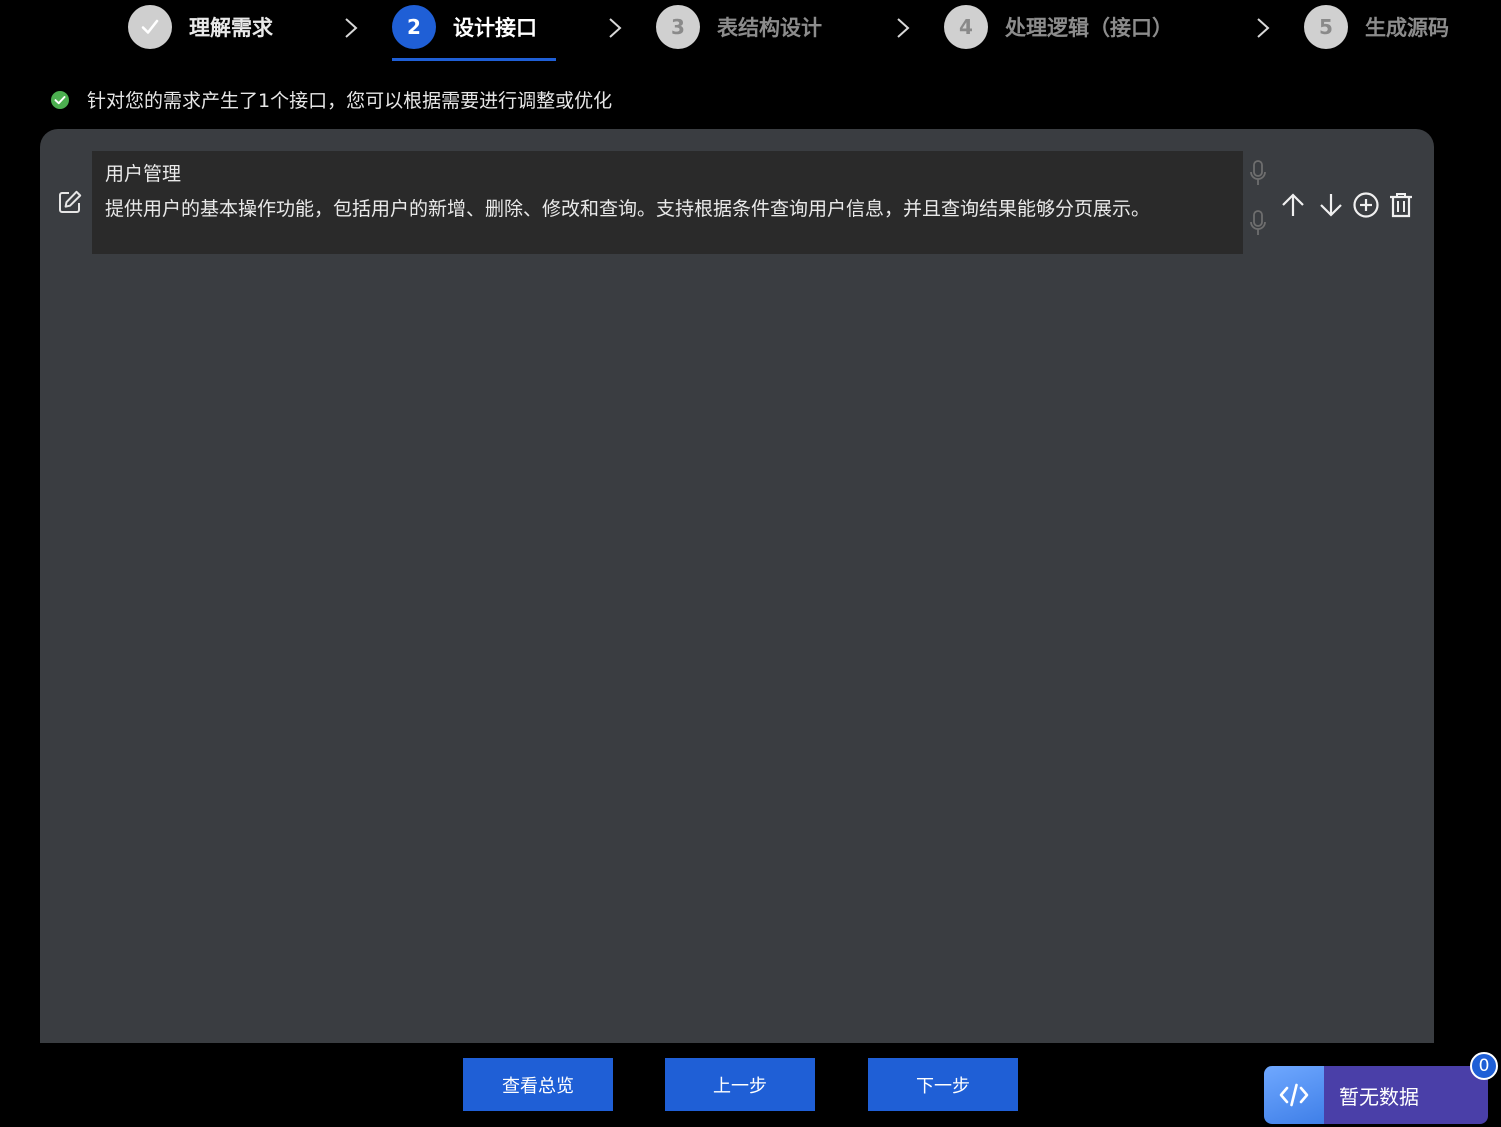 The width and height of the screenshot is (1501, 1127). I want to click on step-label: 处理逻辑（接口）, so click(1089, 28).